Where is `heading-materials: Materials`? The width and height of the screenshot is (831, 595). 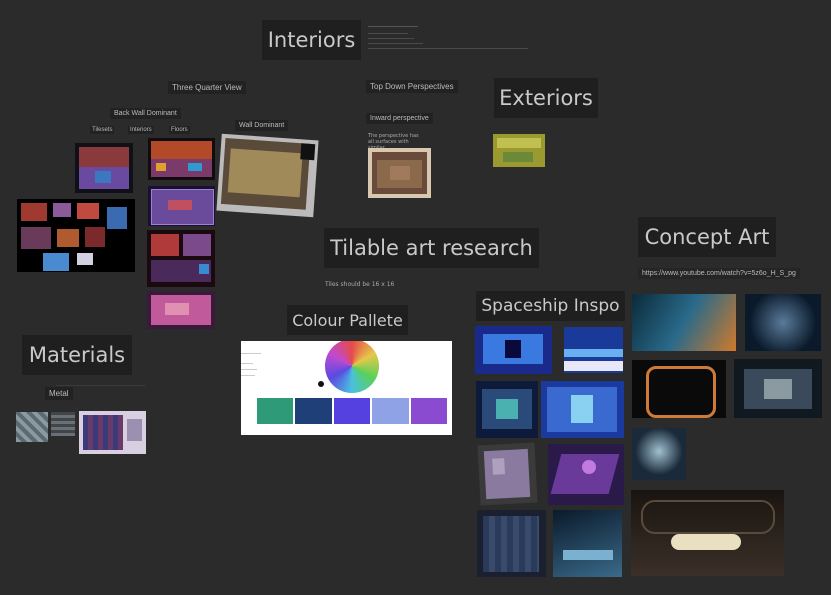 heading-materials: Materials is located at coordinates (77, 355).